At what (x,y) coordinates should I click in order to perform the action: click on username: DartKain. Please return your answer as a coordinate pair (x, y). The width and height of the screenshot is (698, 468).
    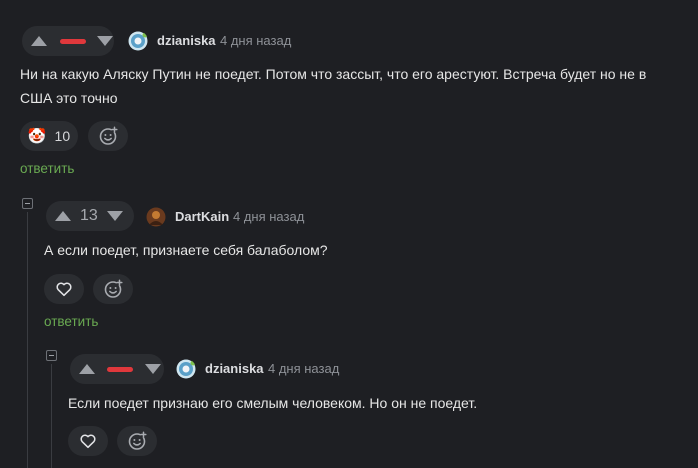
    Looking at the image, I should click on (202, 216).